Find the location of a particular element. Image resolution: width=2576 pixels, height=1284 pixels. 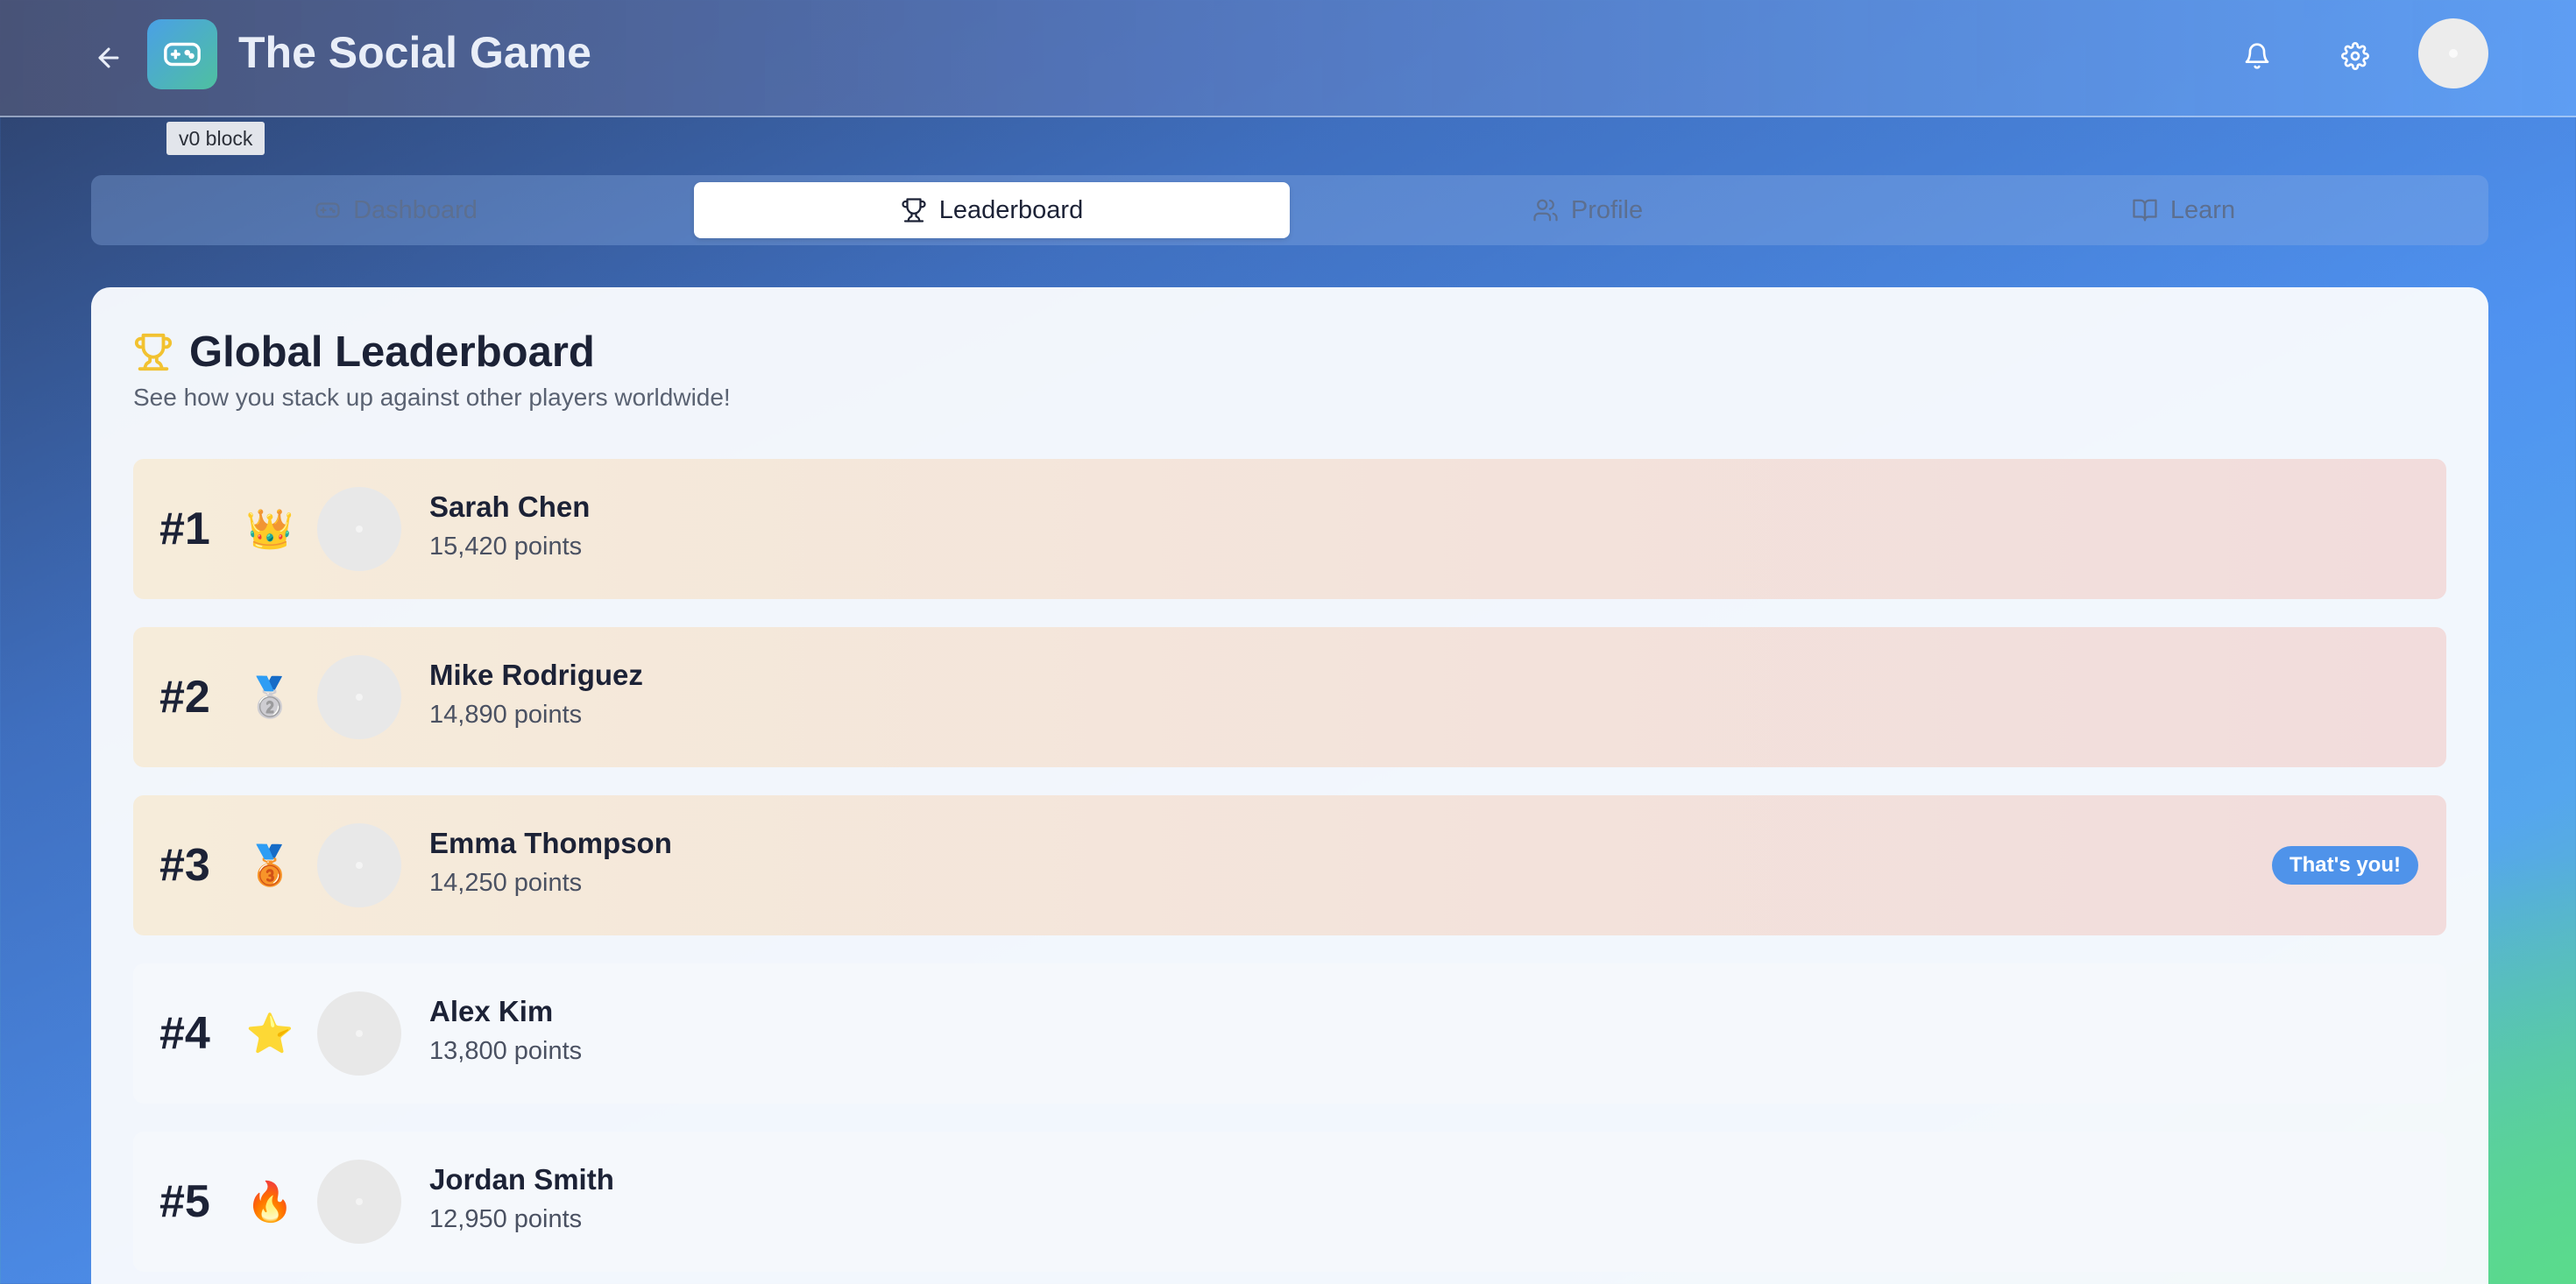

silver-medal-icon: 🥈 is located at coordinates (269, 698).